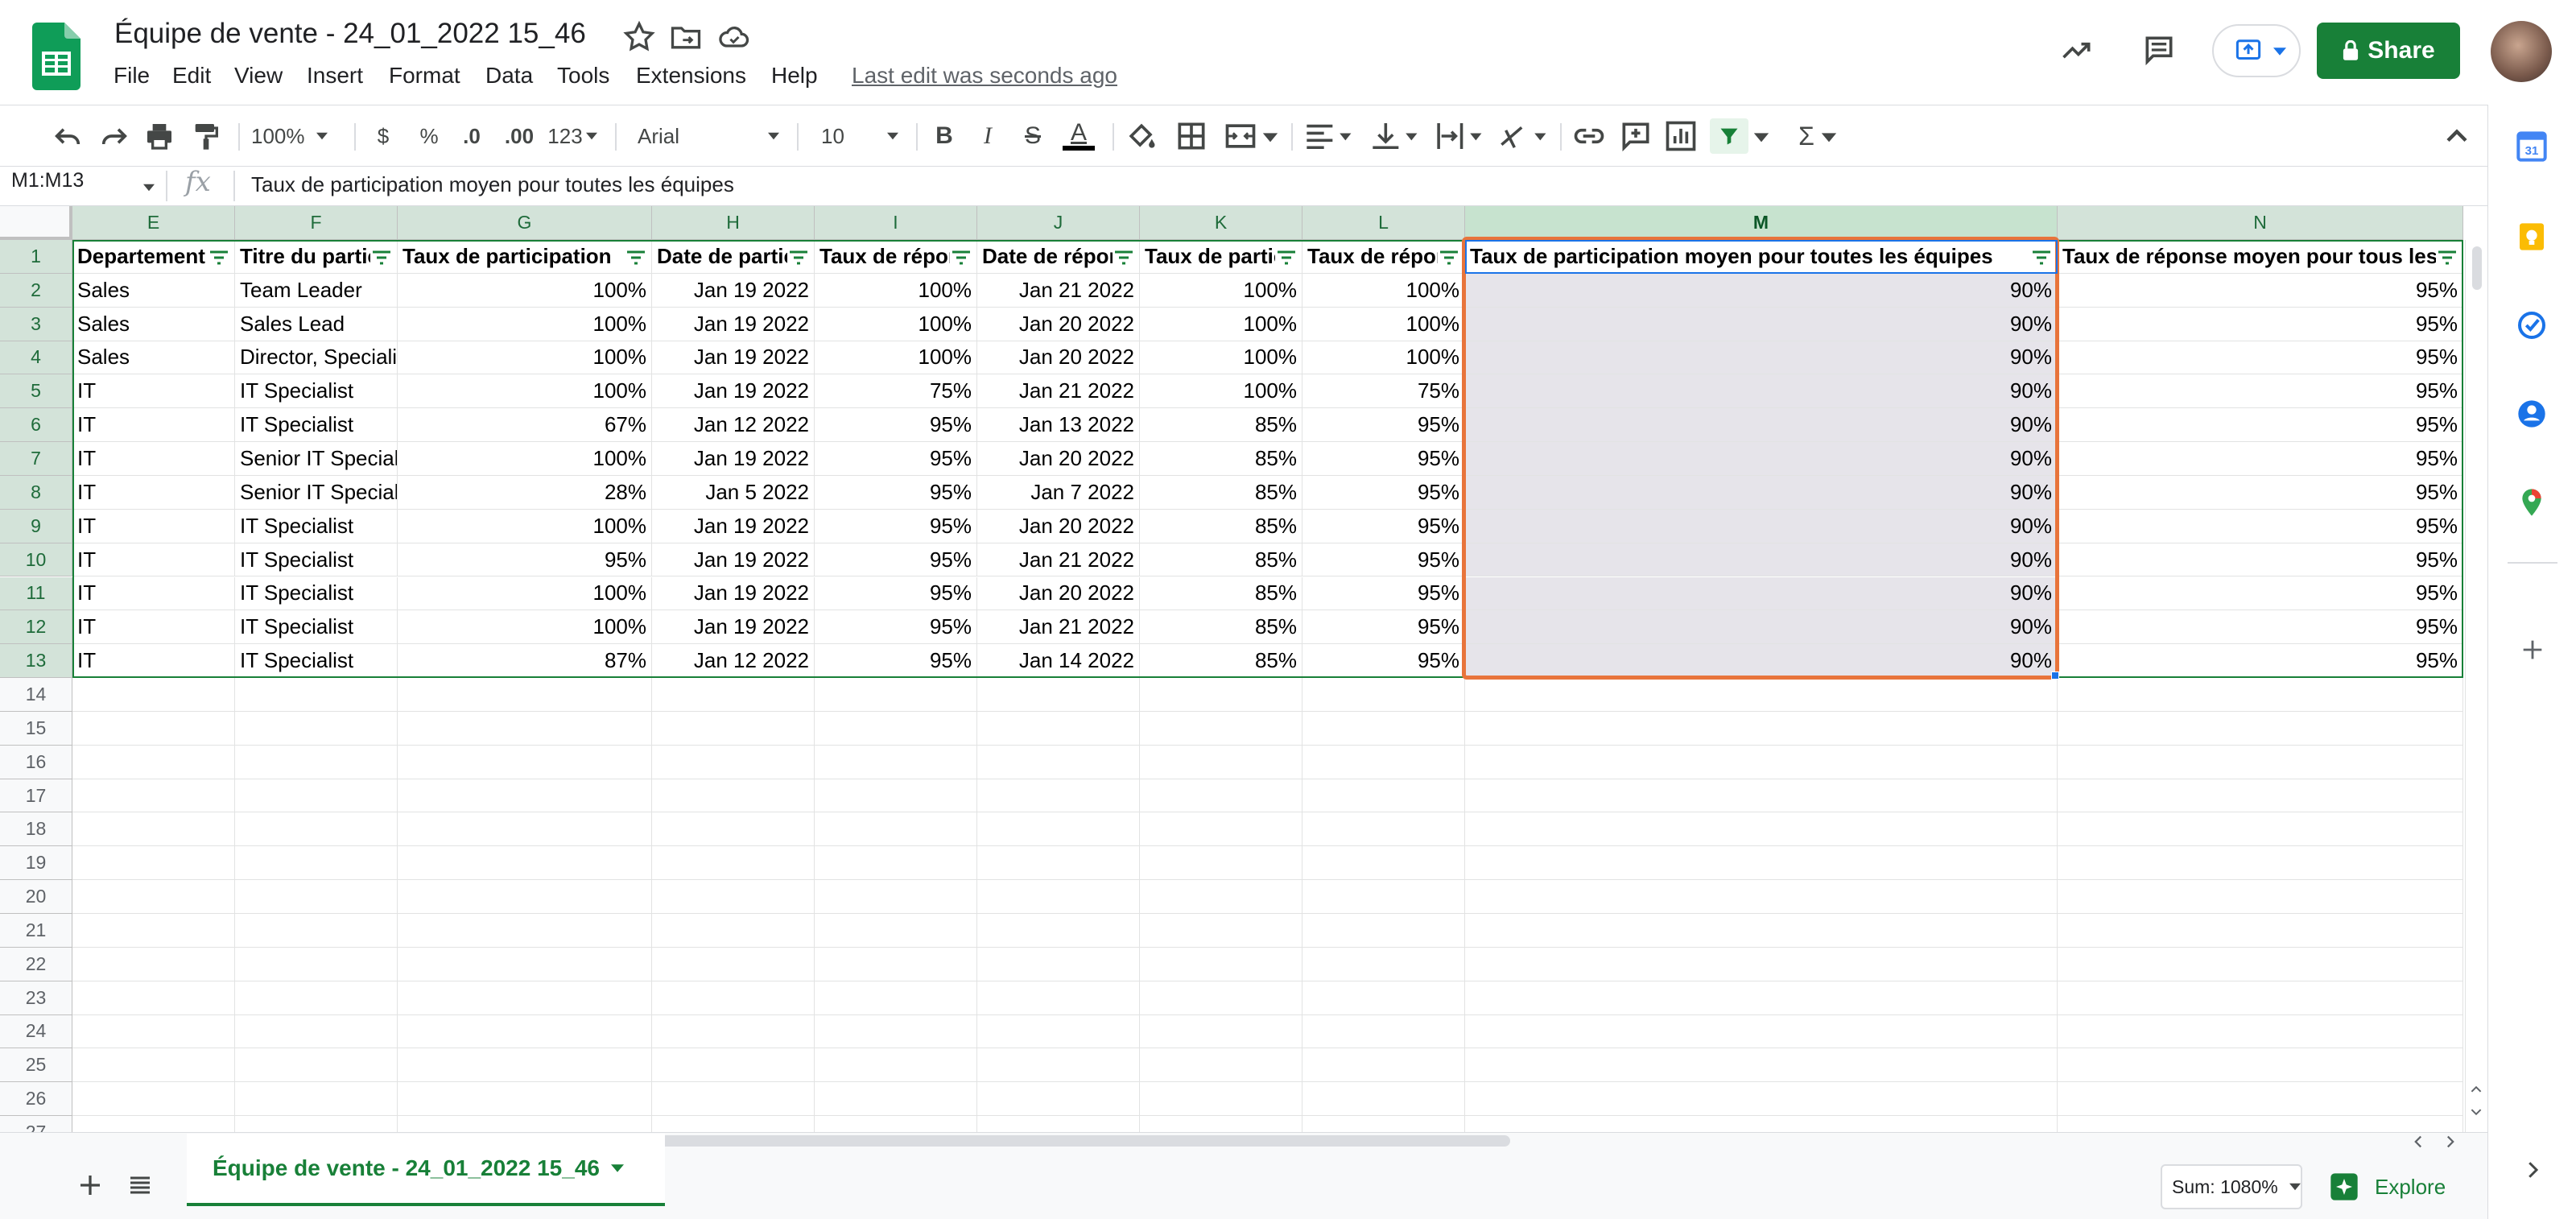 The height and width of the screenshot is (1219, 2576). I want to click on cell-g27, so click(525, 1124).